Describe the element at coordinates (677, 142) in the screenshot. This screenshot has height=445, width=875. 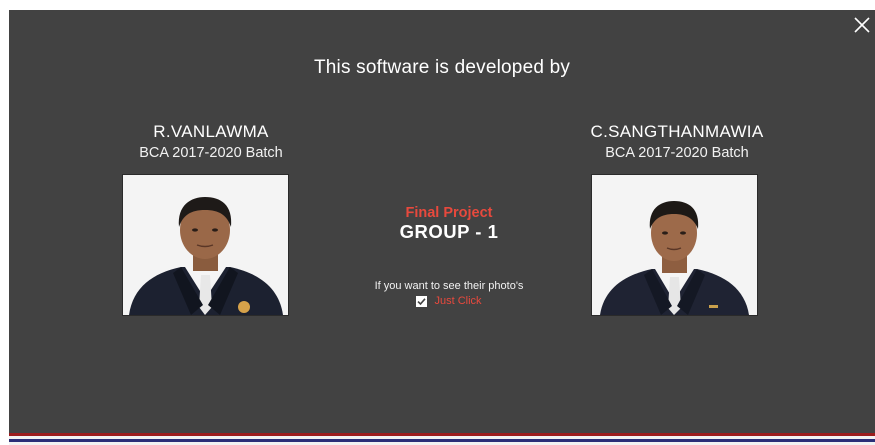
I see `developer-right: C.SANGTHANMAWIA BCA 2017-2020 Batch` at that location.